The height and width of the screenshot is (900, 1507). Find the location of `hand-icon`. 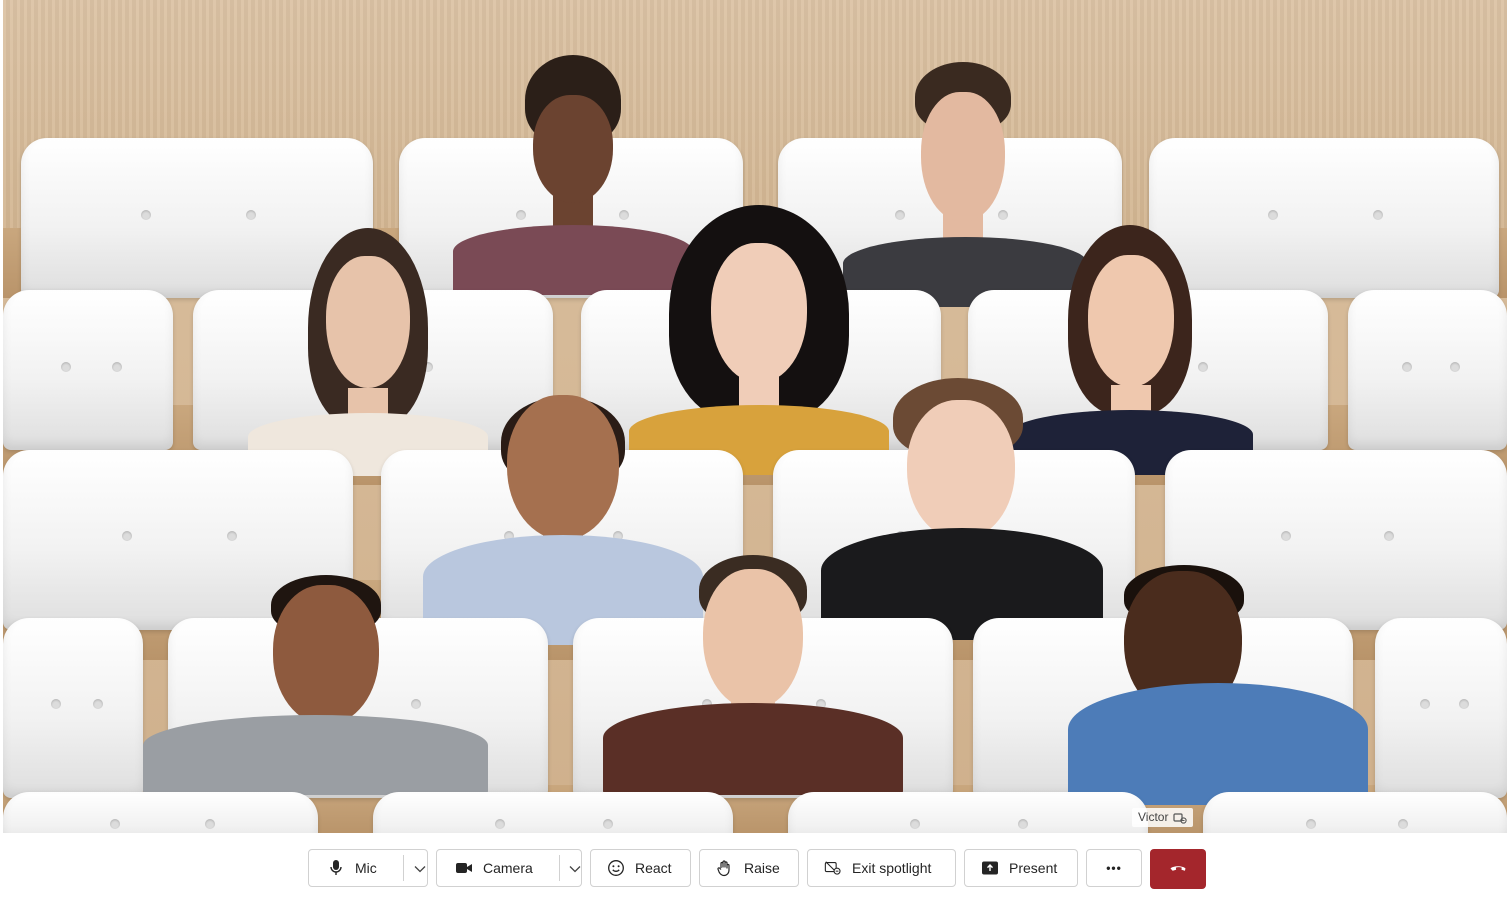

hand-icon is located at coordinates (725, 868).